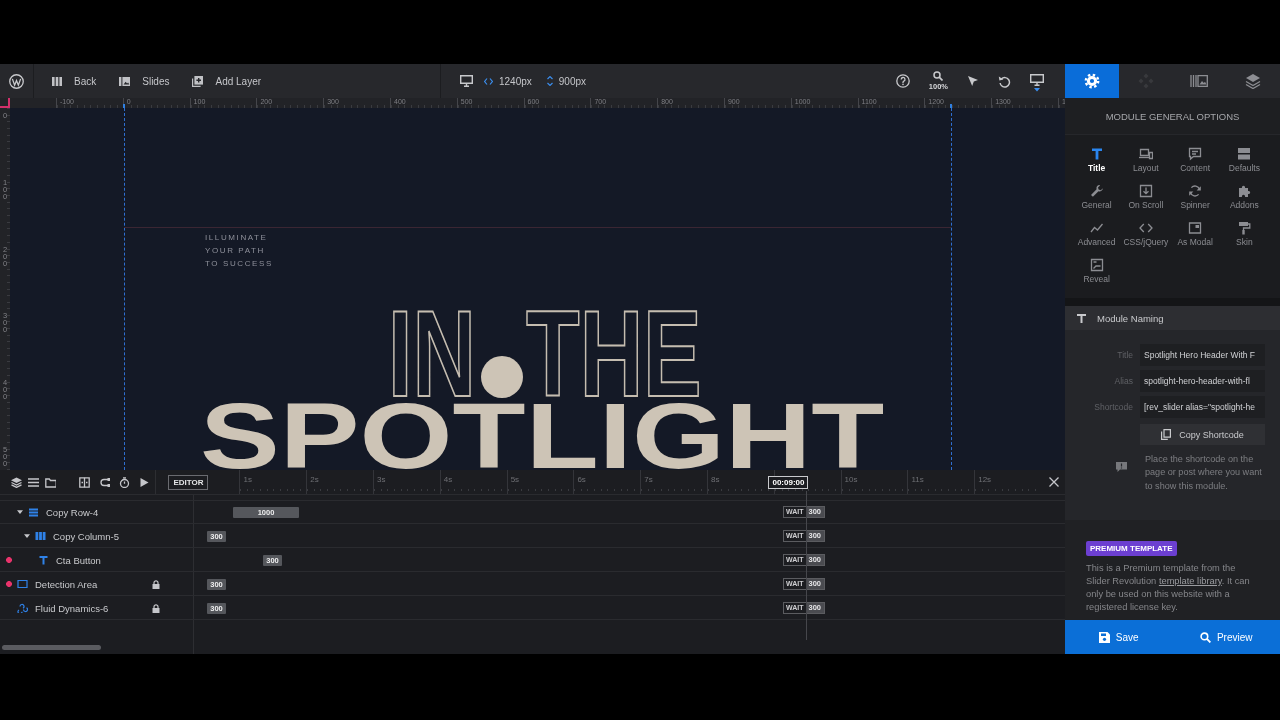 The image size is (1280, 720). Describe the element at coordinates (1202, 407) in the screenshot. I see `text-field: [rev_slider alias="spotlight-he` at that location.